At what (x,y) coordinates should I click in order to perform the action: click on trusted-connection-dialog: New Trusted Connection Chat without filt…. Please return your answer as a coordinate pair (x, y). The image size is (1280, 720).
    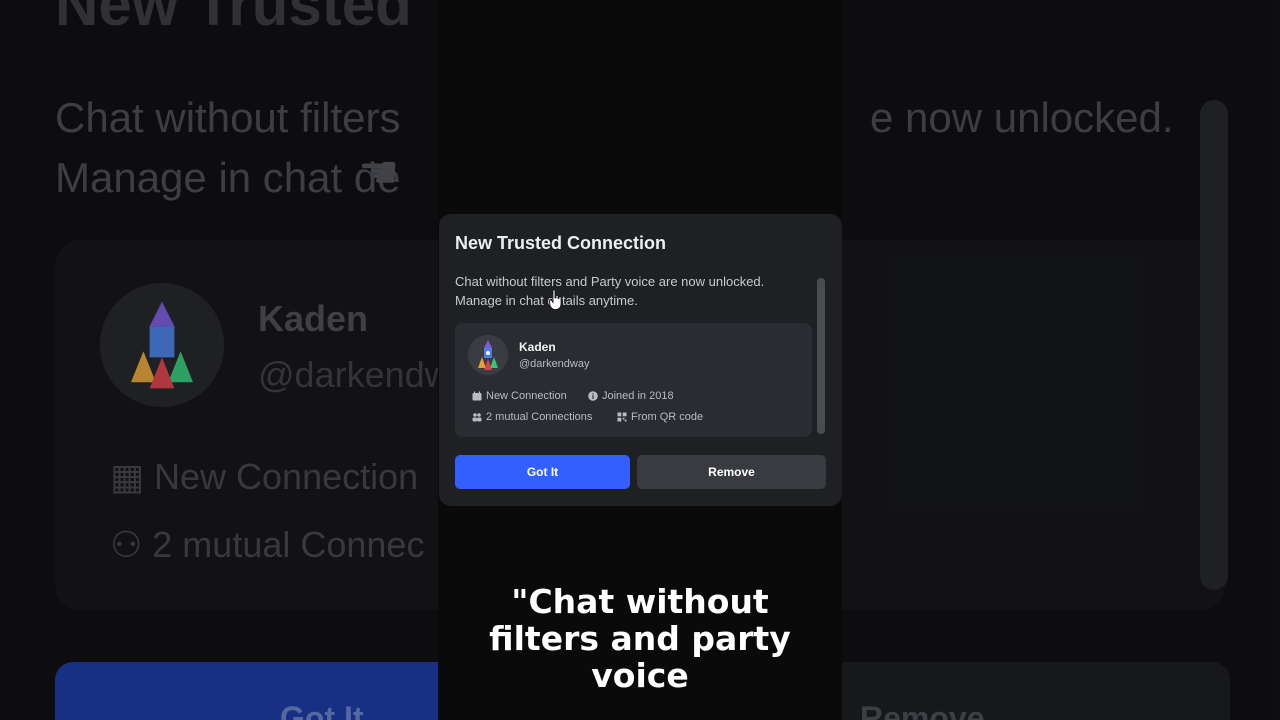
    Looking at the image, I should click on (640, 360).